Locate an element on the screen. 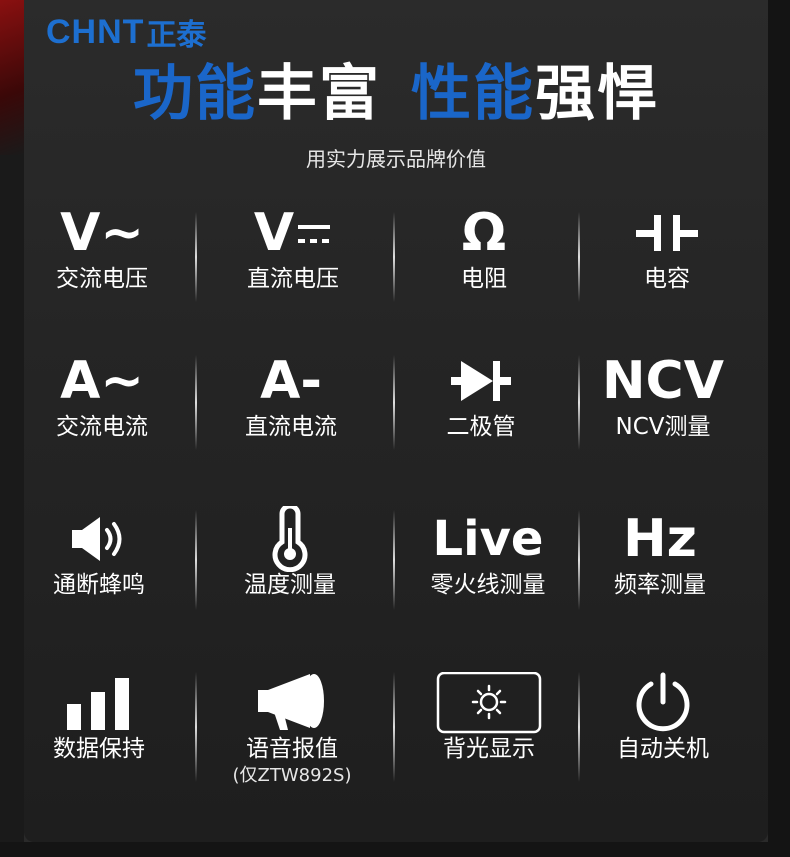 This screenshot has height=857, width=790. hz-icon: Hz is located at coordinates (660, 539).